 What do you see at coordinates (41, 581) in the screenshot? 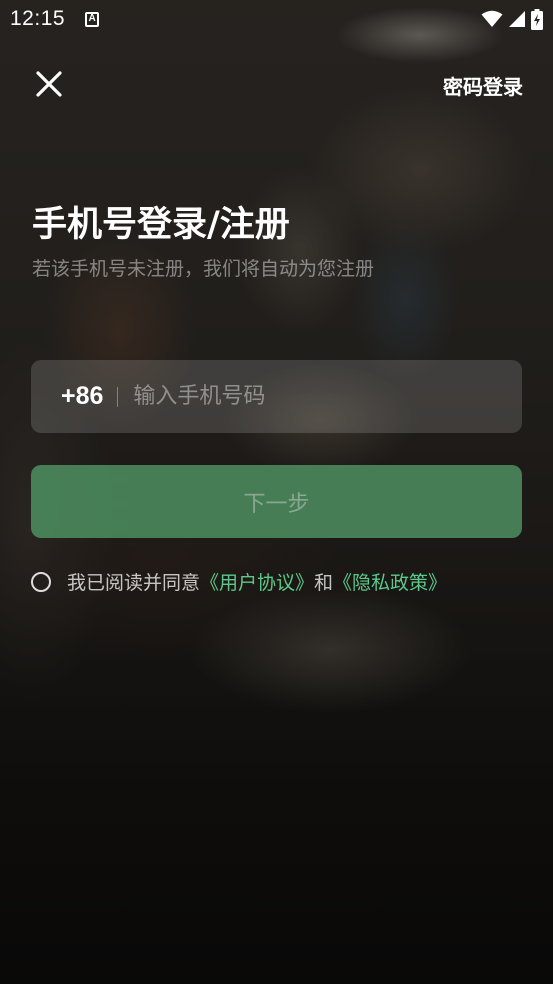
I see `agreement-radio` at bounding box center [41, 581].